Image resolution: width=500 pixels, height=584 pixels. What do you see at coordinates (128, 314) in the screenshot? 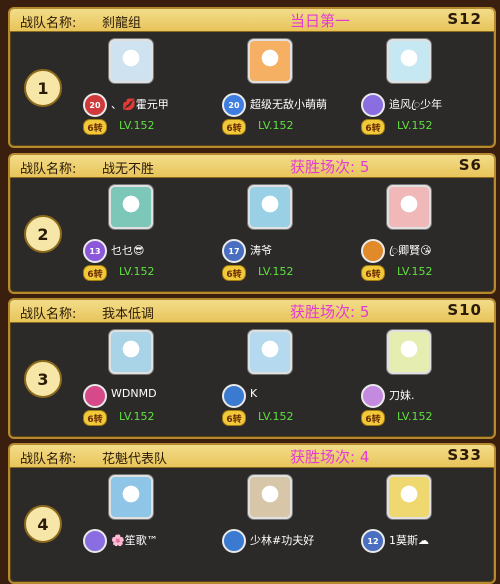
I see `team-name: 我本低调` at bounding box center [128, 314].